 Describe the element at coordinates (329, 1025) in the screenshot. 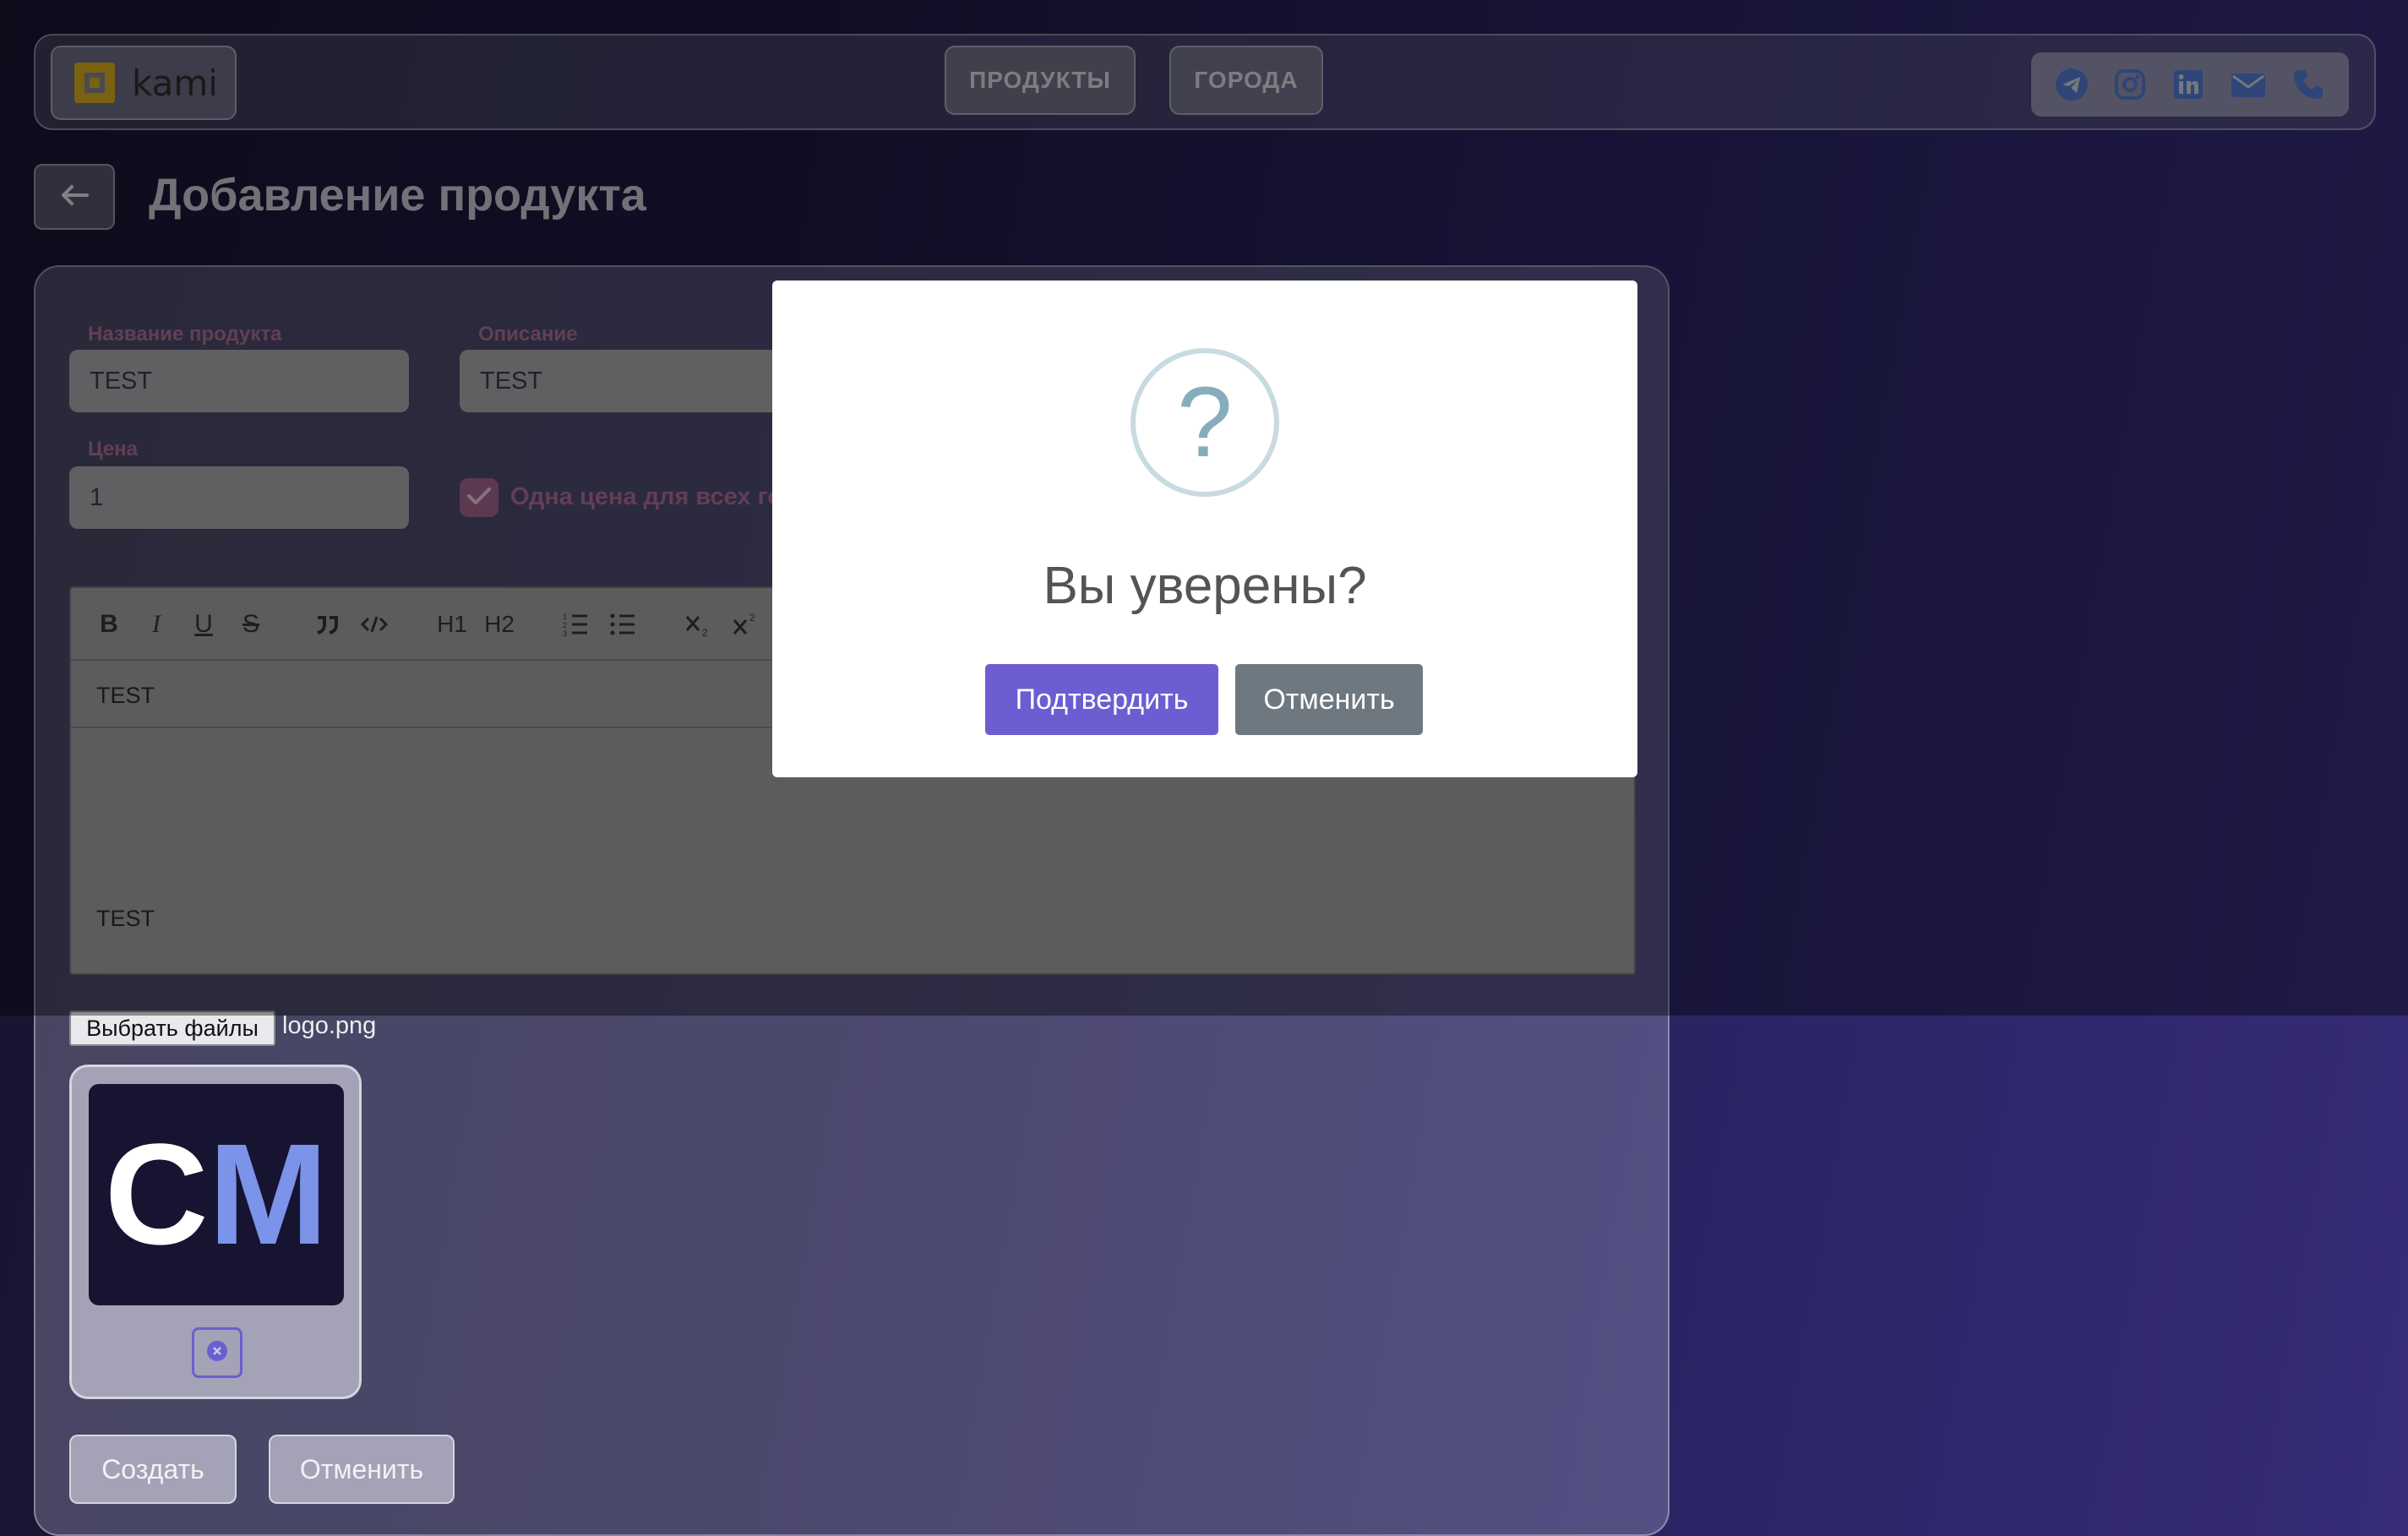

I see `selected-file-name: logo.png` at that location.